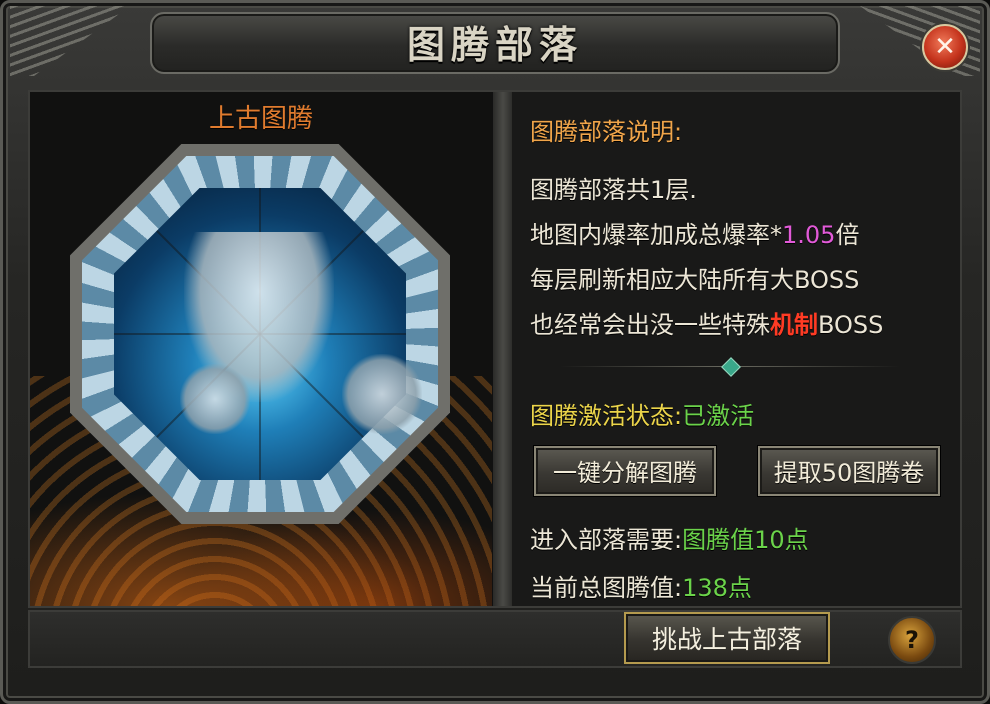  I want to click on extract-totem-scroll-button: 提取50图腾卷, so click(849, 471).